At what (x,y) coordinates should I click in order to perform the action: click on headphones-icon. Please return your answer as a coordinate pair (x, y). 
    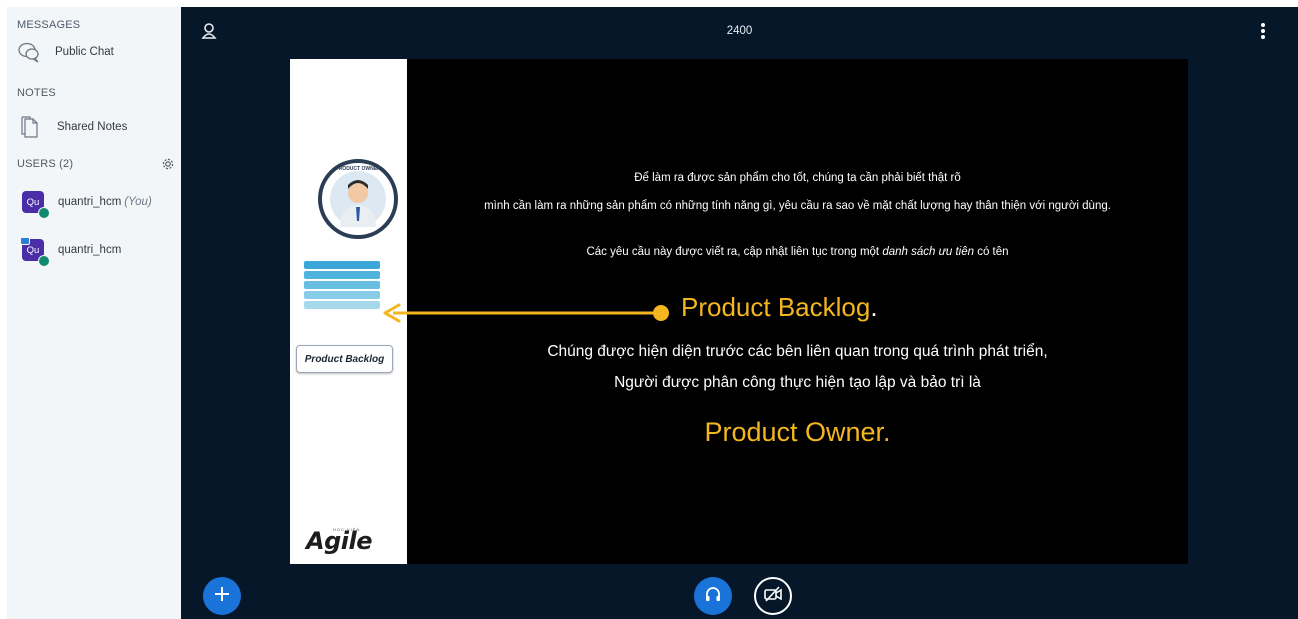
    Looking at the image, I should click on (713, 596).